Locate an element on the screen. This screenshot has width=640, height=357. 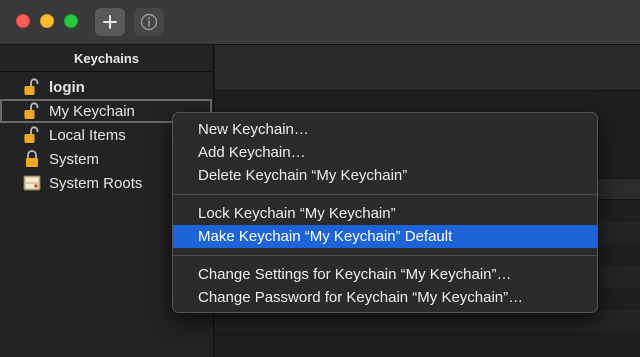
sidebar-item-label: System Roots is located at coordinates (96, 183).